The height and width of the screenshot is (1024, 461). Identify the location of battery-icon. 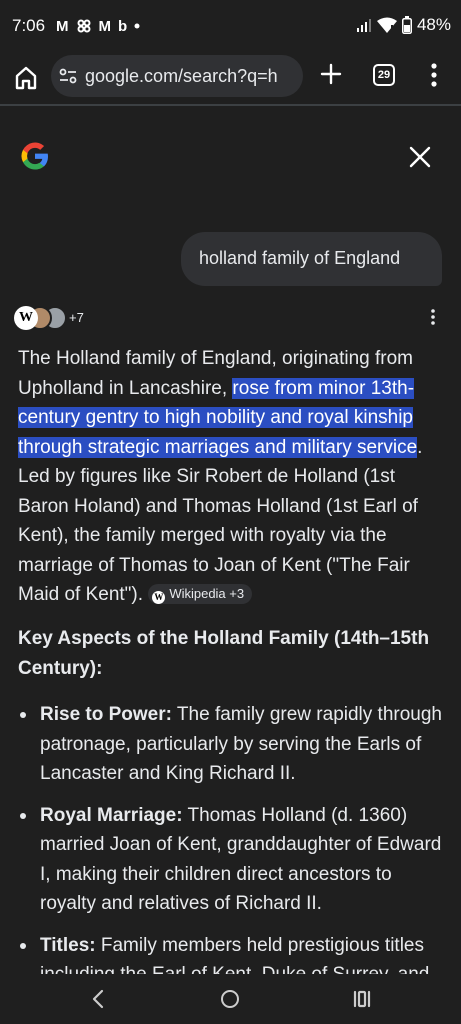
(406, 25).